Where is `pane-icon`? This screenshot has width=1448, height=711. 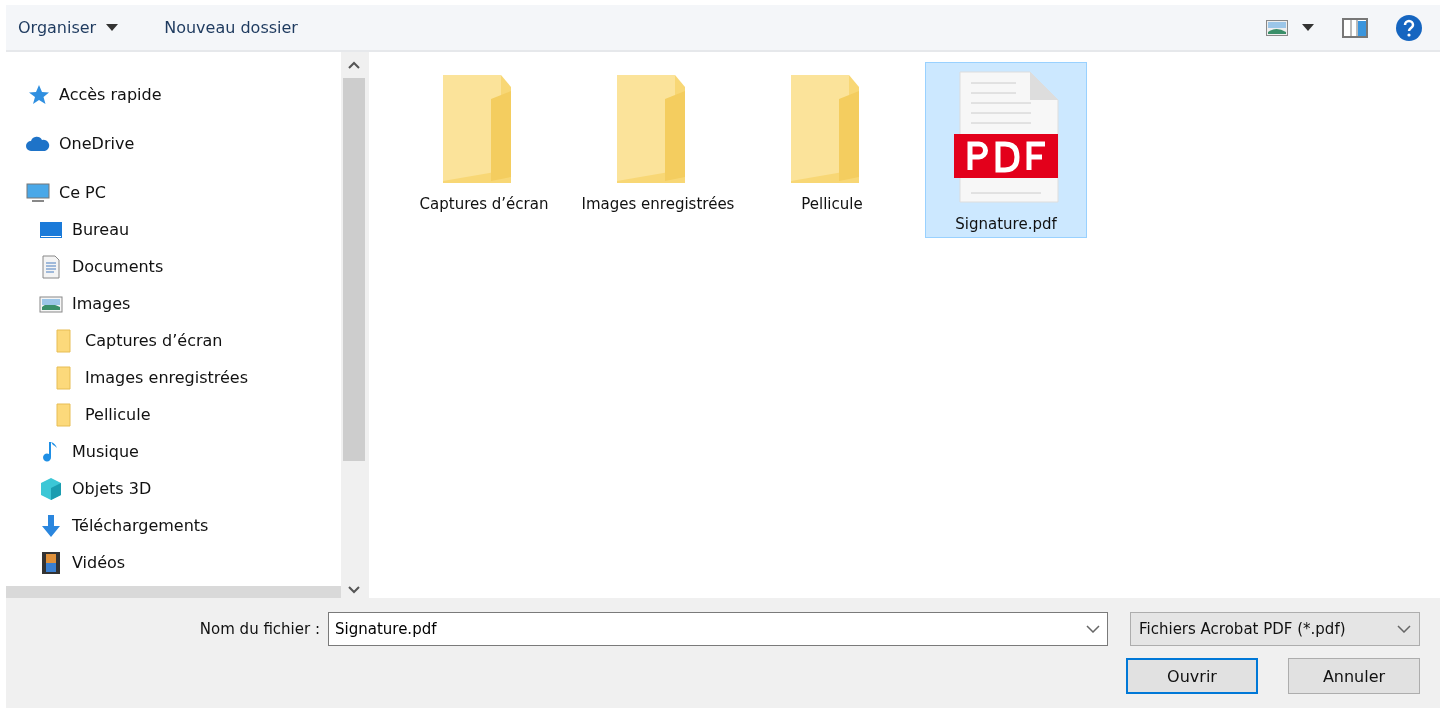 pane-icon is located at coordinates (1355, 27).